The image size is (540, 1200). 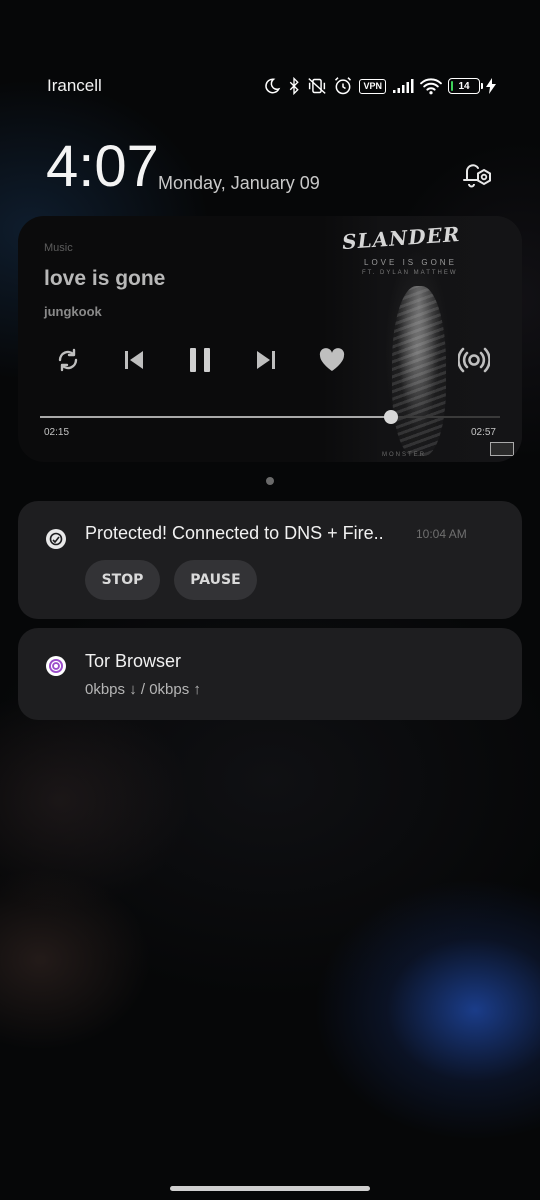 I want to click on artist-name: jungkook, so click(x=73, y=311).